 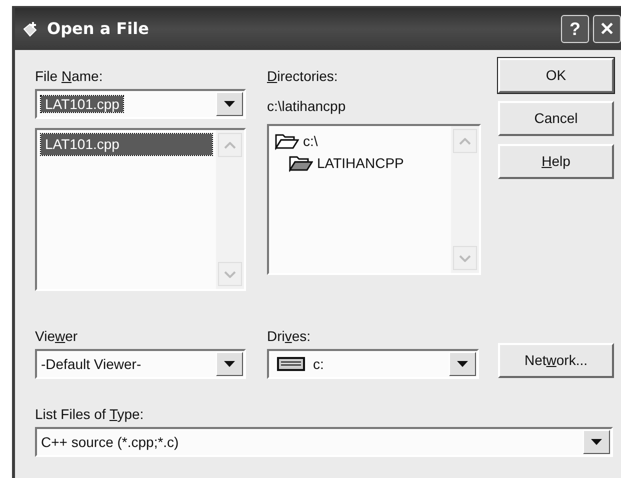 What do you see at coordinates (291, 364) in the screenshot?
I see `drive-icon` at bounding box center [291, 364].